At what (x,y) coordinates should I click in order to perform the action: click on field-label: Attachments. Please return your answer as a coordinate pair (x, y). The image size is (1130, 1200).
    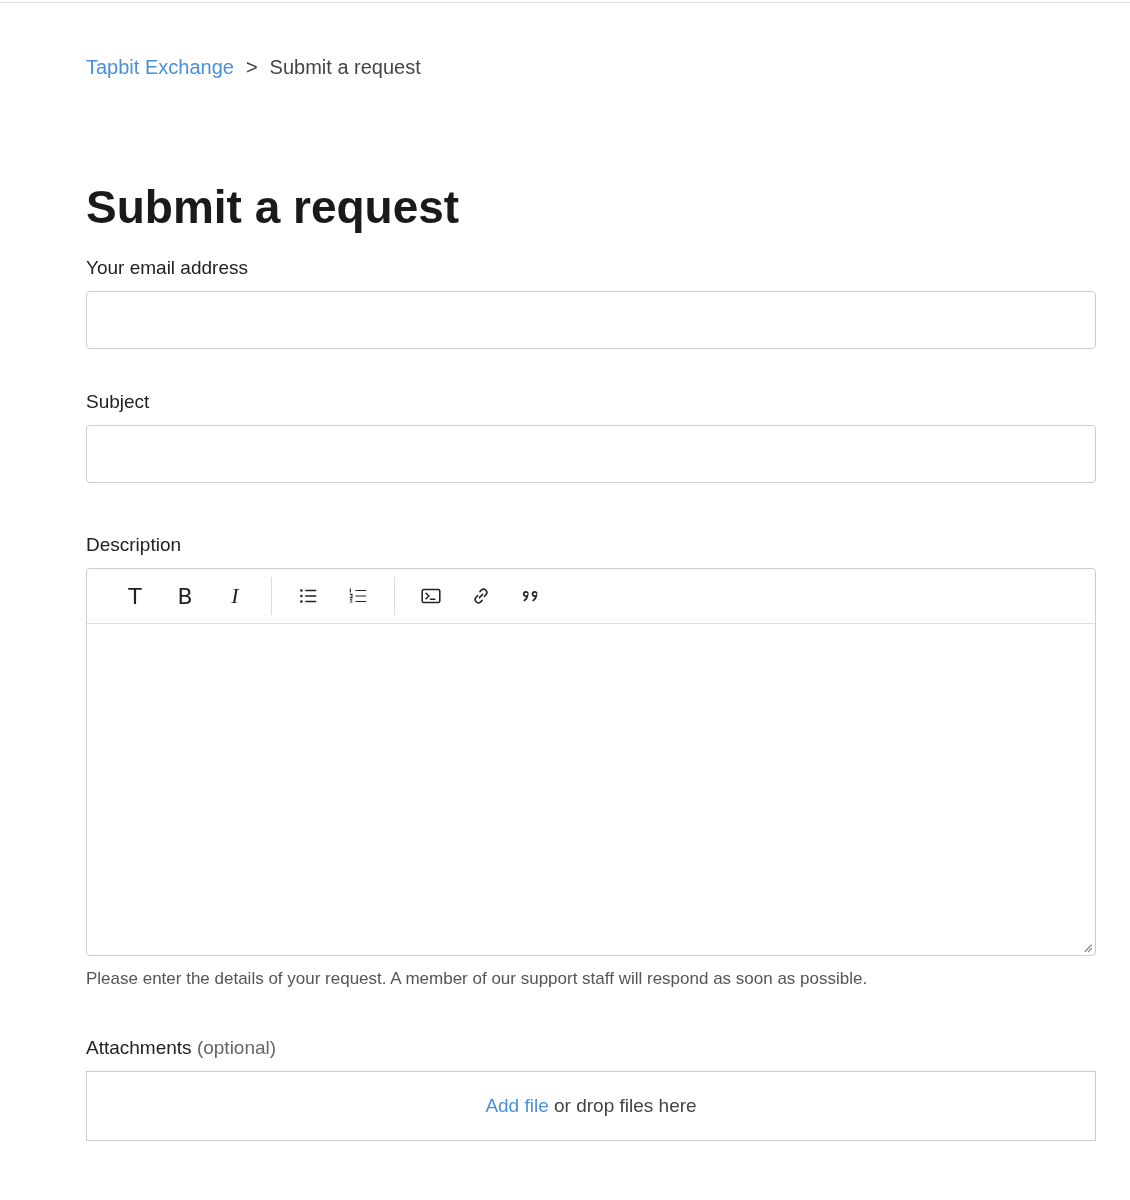
    Looking at the image, I should click on (139, 1047).